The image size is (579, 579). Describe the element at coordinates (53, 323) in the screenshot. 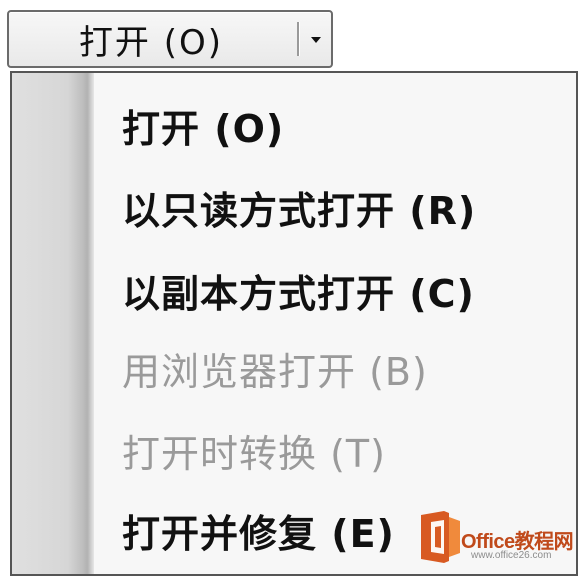

I see `menu-icon-gutter` at that location.